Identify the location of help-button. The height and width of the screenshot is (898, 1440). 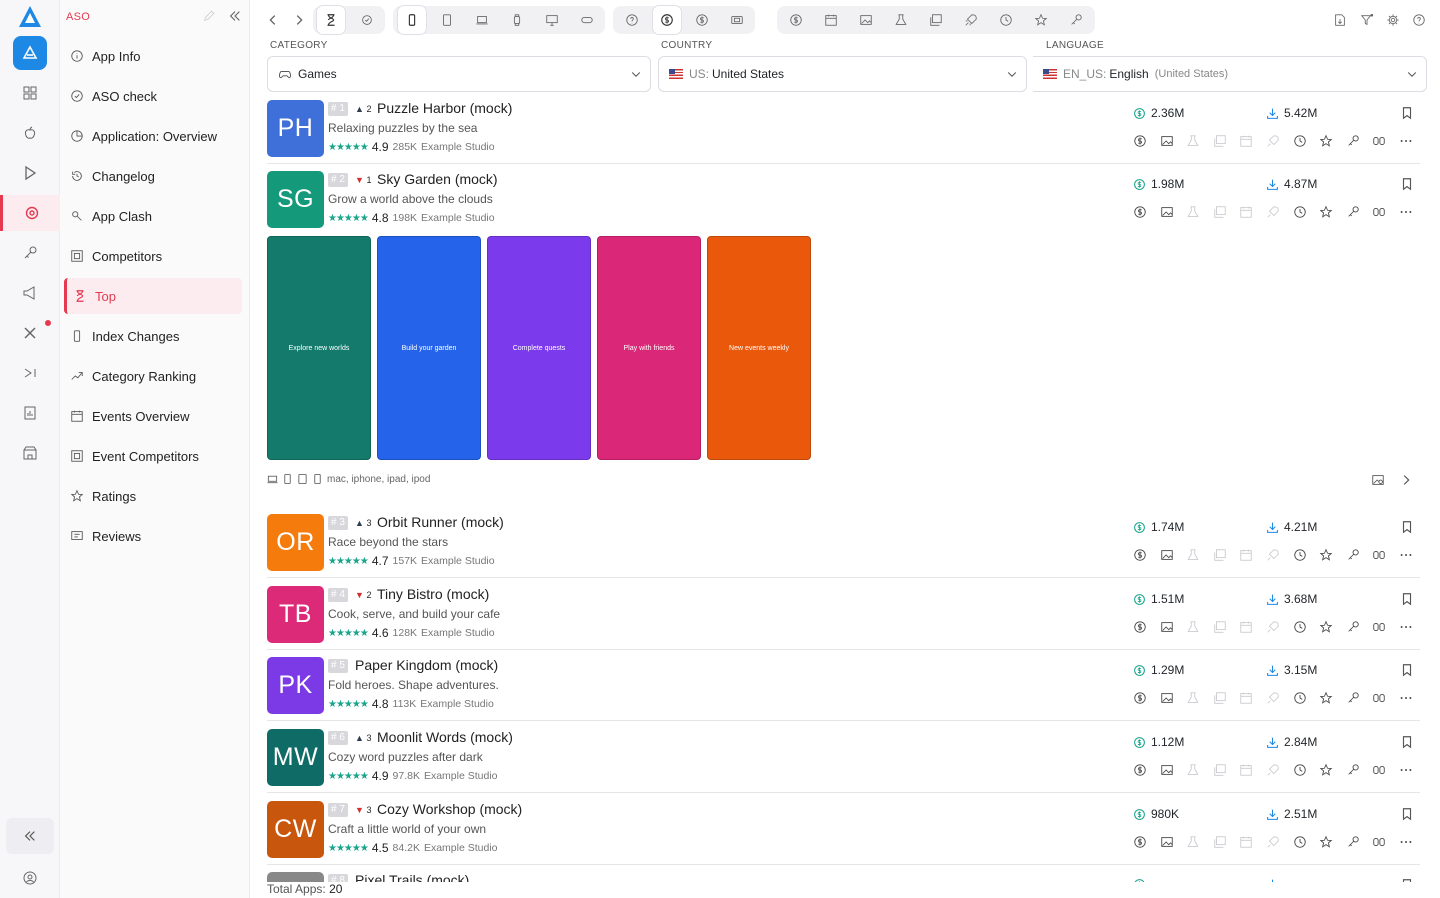
(1419, 20).